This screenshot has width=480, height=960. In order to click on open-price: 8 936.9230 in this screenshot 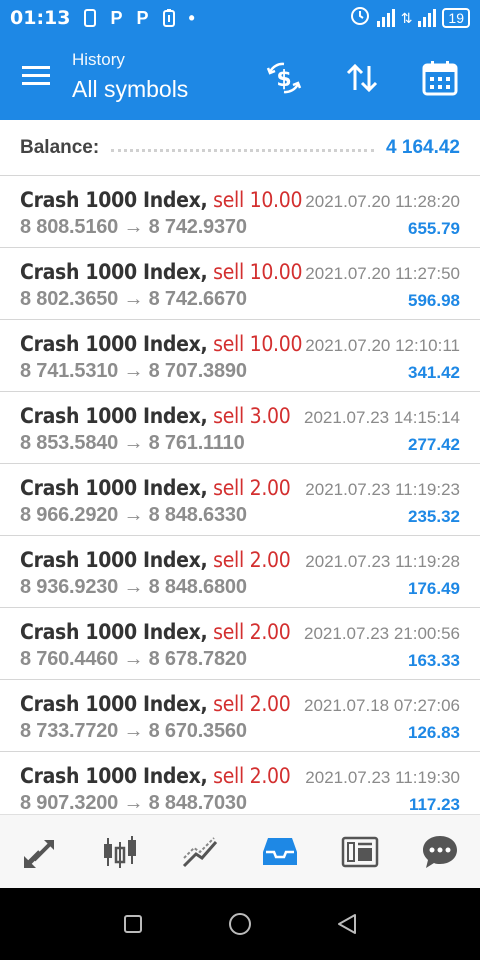, I will do `click(69, 587)`.